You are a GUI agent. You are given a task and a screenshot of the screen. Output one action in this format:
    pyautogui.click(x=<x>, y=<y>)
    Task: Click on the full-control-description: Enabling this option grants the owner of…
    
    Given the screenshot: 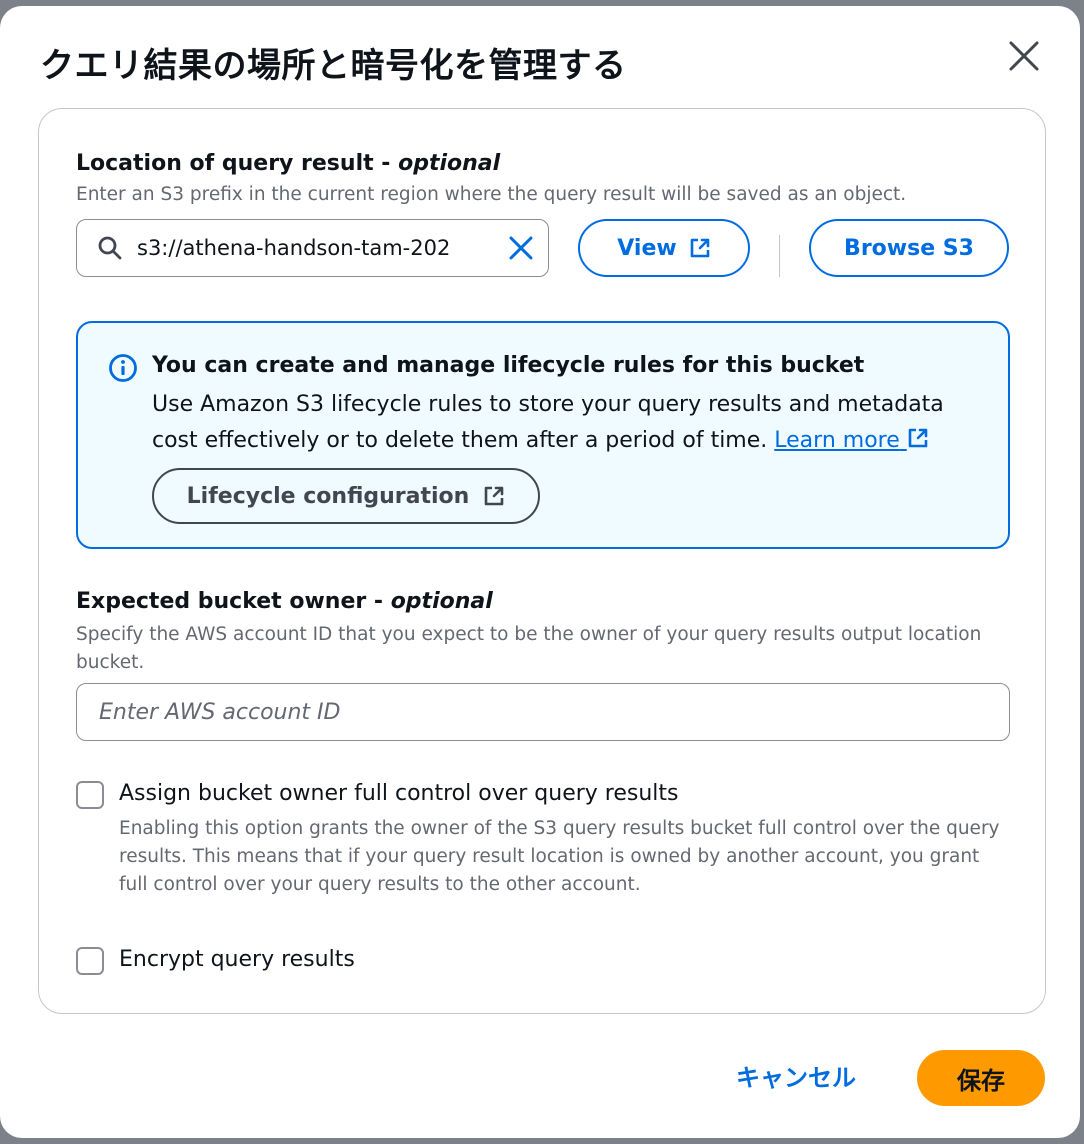 What is the action you would take?
    pyautogui.click(x=559, y=856)
    